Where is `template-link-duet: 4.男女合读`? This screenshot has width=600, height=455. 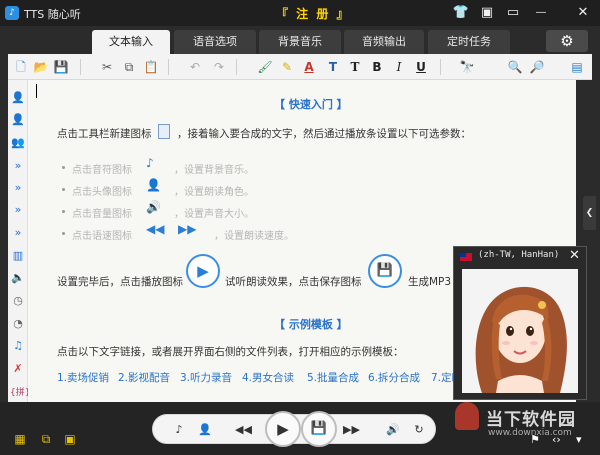
template-link-duet: 4.男女合读 is located at coordinates (268, 377).